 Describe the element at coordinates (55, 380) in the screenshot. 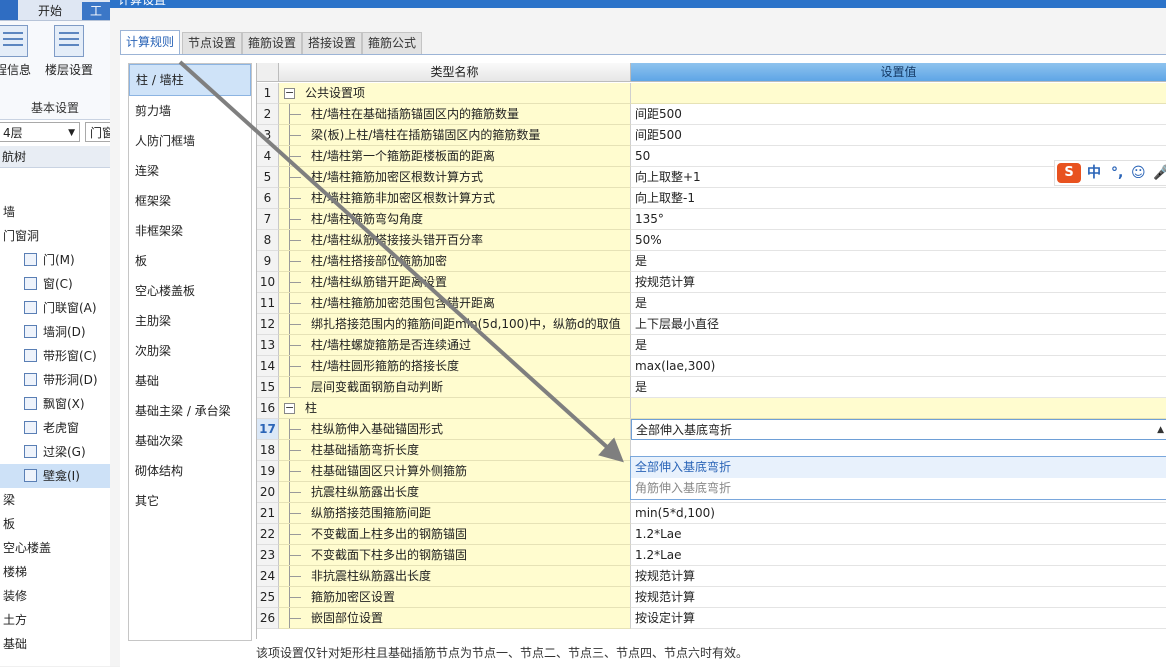

I see `nav-tree-item: 带形洞(D)` at that location.